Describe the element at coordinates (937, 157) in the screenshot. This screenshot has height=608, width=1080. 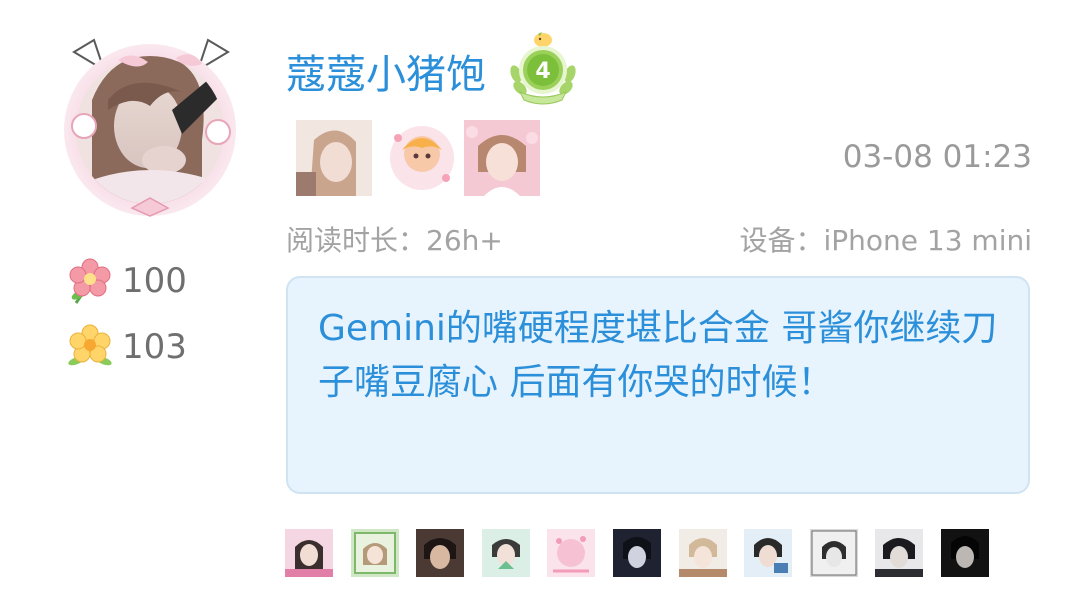
I see `post-timestamp: 03-08 01:23` at that location.